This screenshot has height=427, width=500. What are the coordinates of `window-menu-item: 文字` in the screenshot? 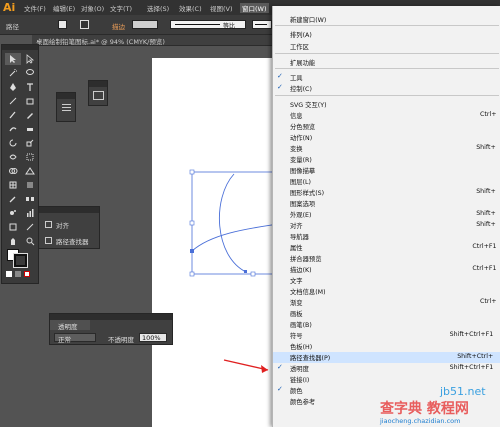 It's located at (386, 280).